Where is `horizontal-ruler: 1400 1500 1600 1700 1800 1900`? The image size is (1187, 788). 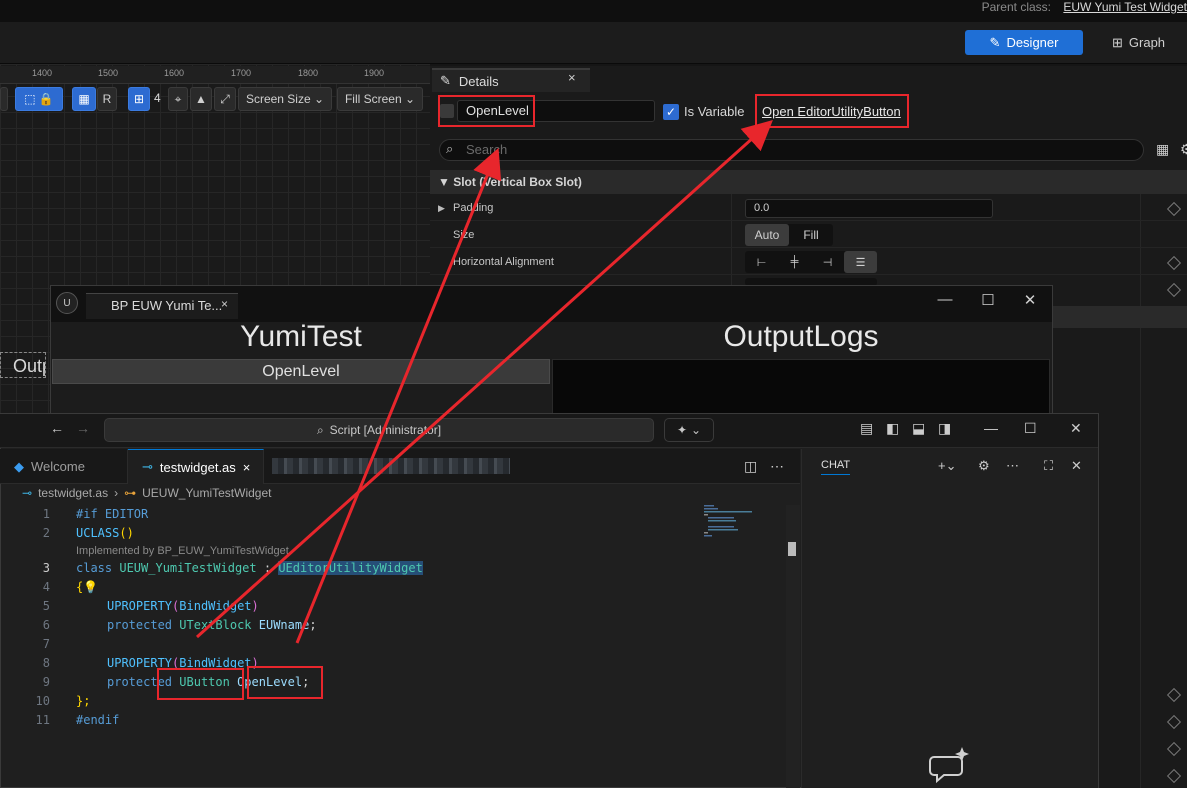
horizontal-ruler: 1400 1500 1600 1700 1800 1900 is located at coordinates (215, 75).